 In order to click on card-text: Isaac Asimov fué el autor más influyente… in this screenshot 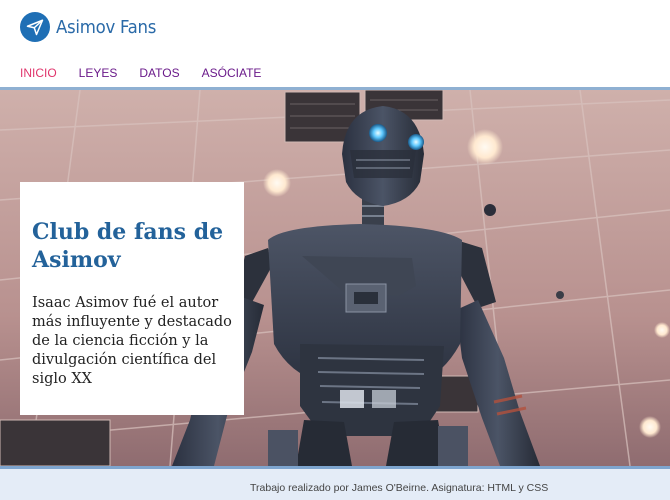, I will do `click(132, 341)`.